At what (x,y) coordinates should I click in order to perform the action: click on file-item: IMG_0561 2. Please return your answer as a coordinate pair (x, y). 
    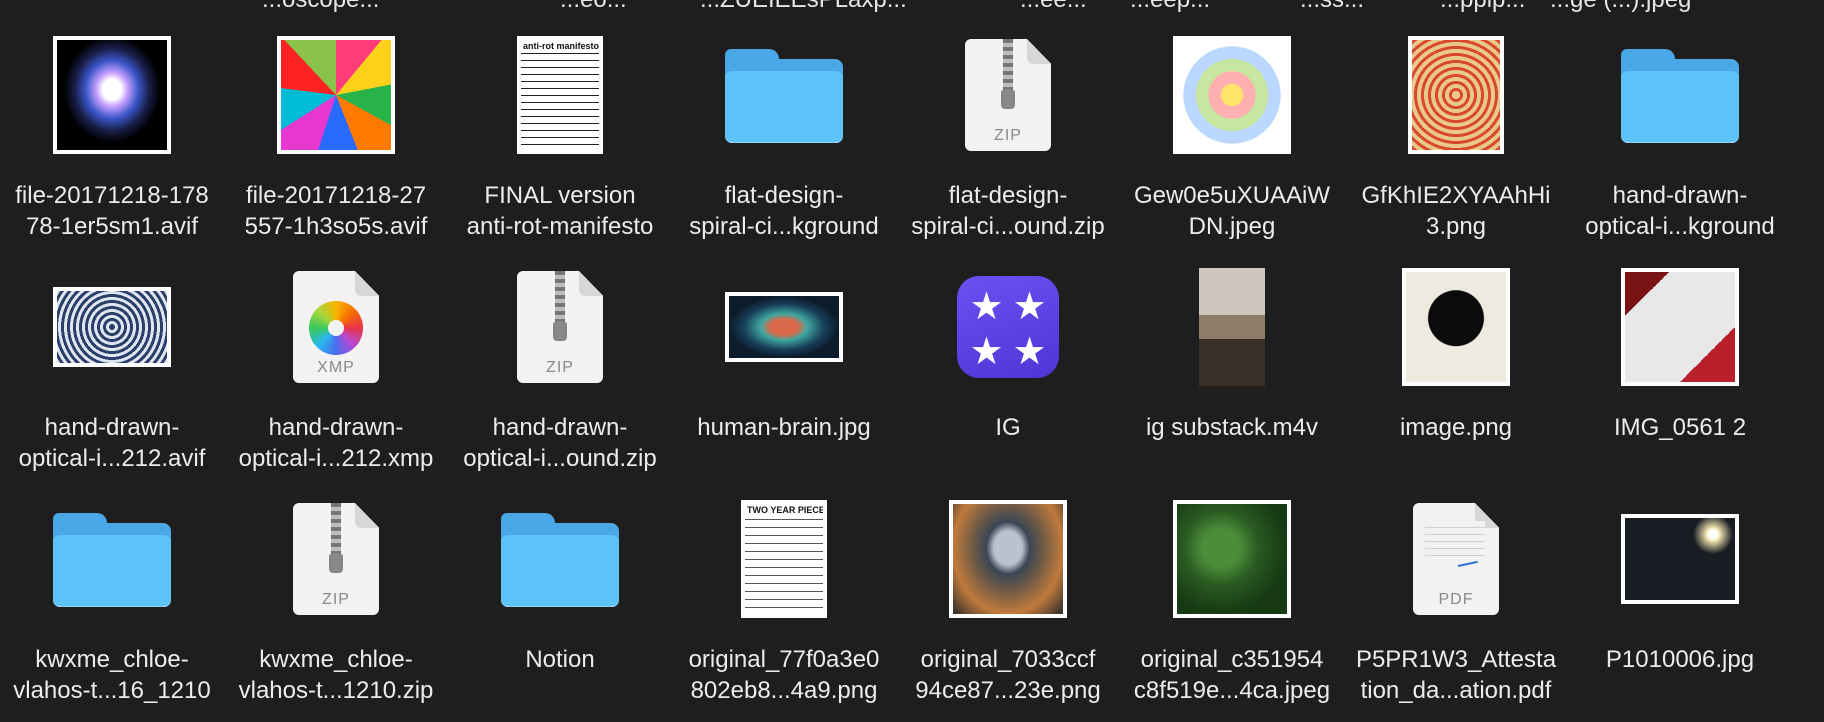
    Looking at the image, I should click on (1680, 370).